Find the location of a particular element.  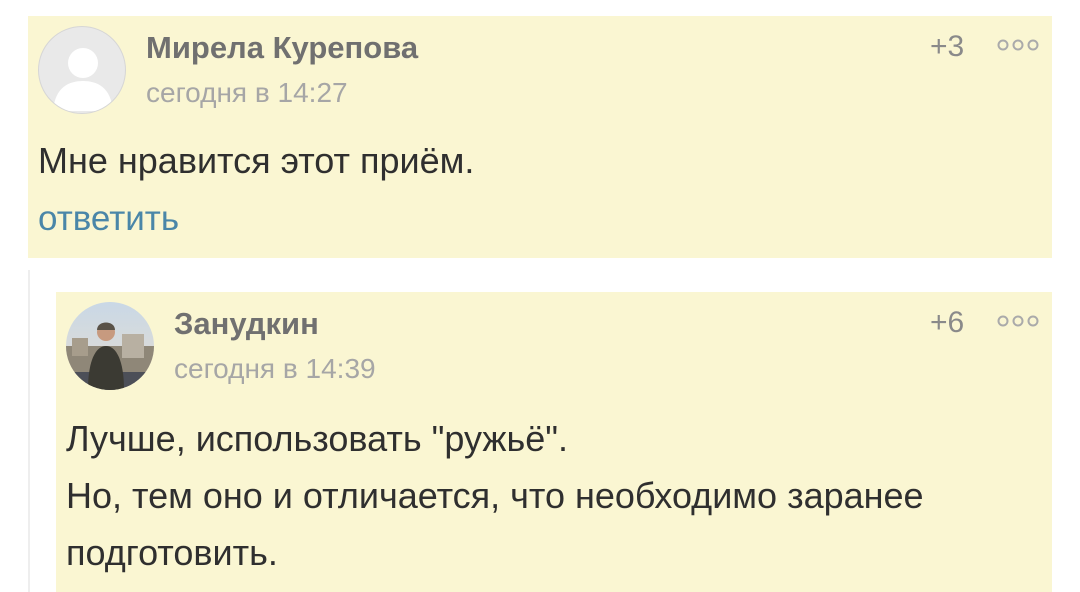

comment-text-line: подготовить. is located at coordinates (172, 552).